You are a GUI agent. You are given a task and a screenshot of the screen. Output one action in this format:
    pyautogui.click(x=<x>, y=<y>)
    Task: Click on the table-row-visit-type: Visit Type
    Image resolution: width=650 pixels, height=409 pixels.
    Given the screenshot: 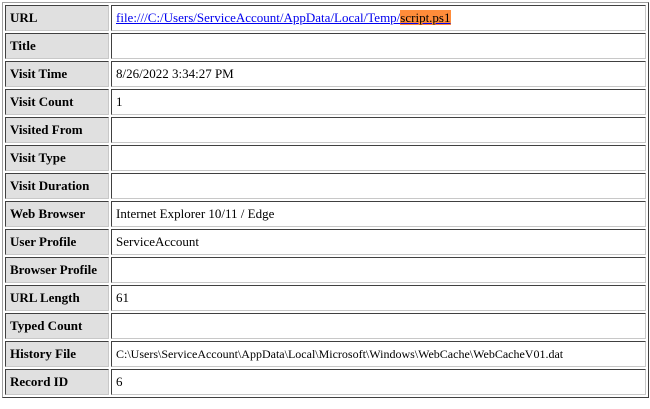 What is the action you would take?
    pyautogui.click(x=325, y=158)
    